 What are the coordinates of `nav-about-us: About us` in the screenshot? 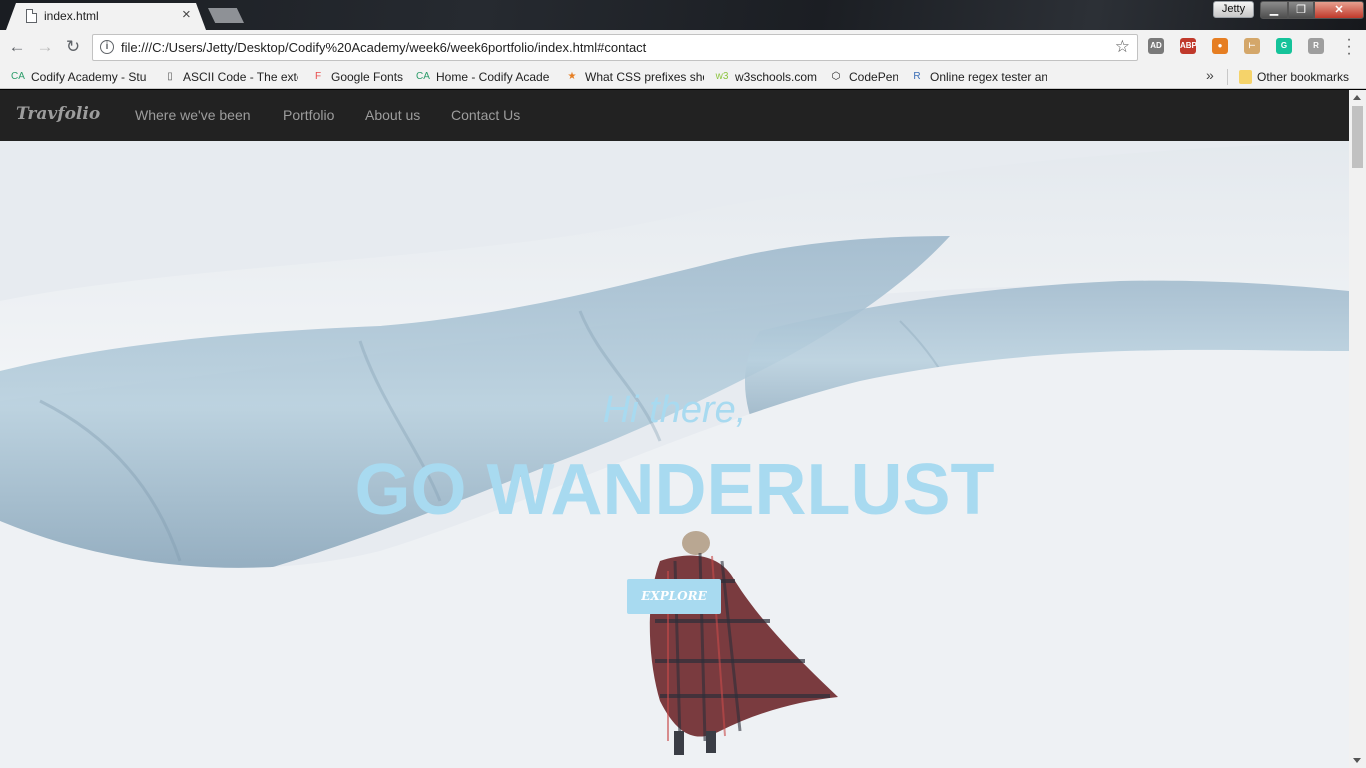 It's located at (392, 115).